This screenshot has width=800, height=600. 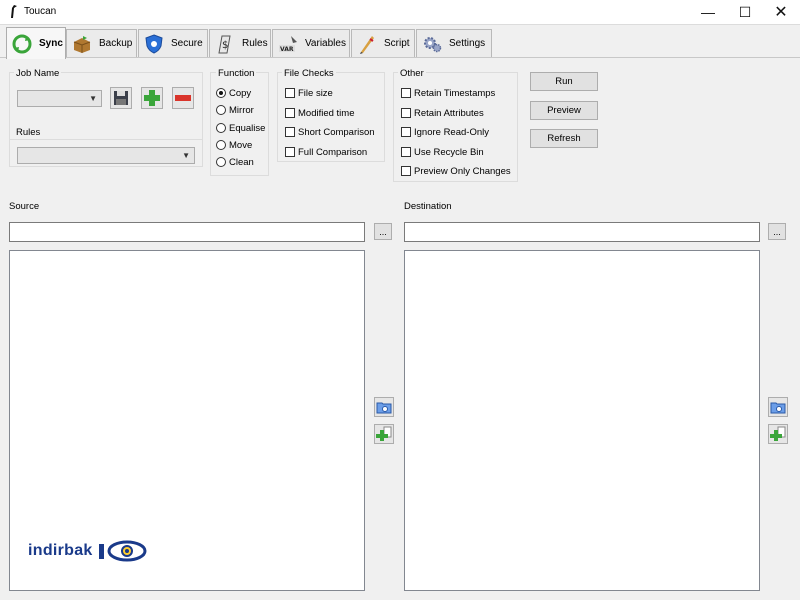 I want to click on checkbox-label: File size, so click(x=315, y=93).